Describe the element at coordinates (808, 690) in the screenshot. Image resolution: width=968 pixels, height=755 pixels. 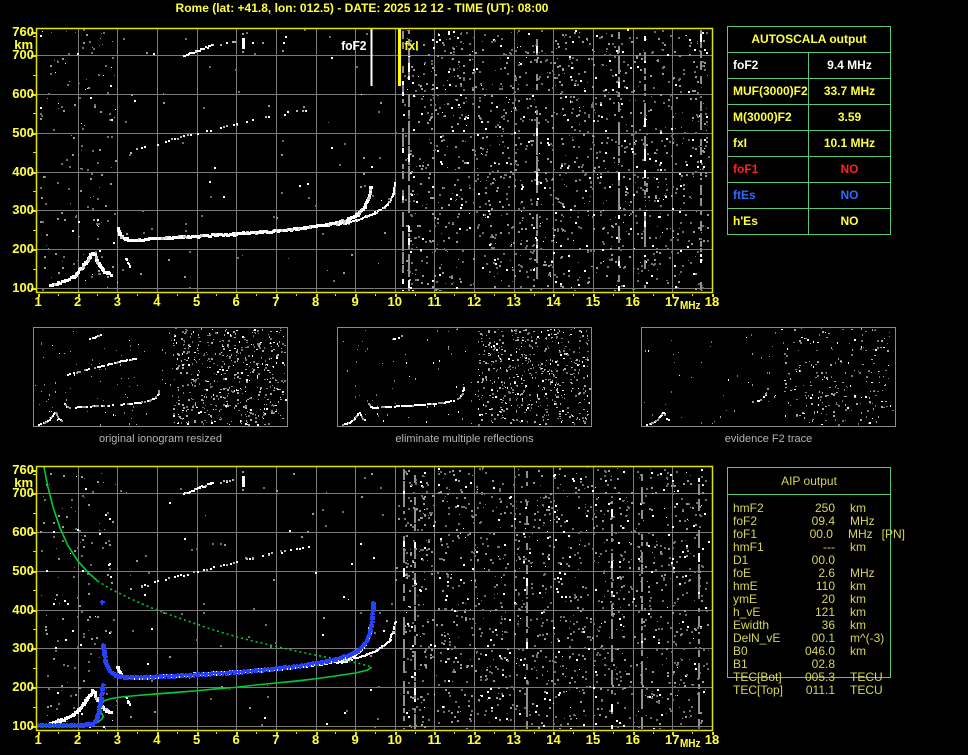
I see `aip-row-tectop: TEC[Top] 011.1 TECU` at that location.